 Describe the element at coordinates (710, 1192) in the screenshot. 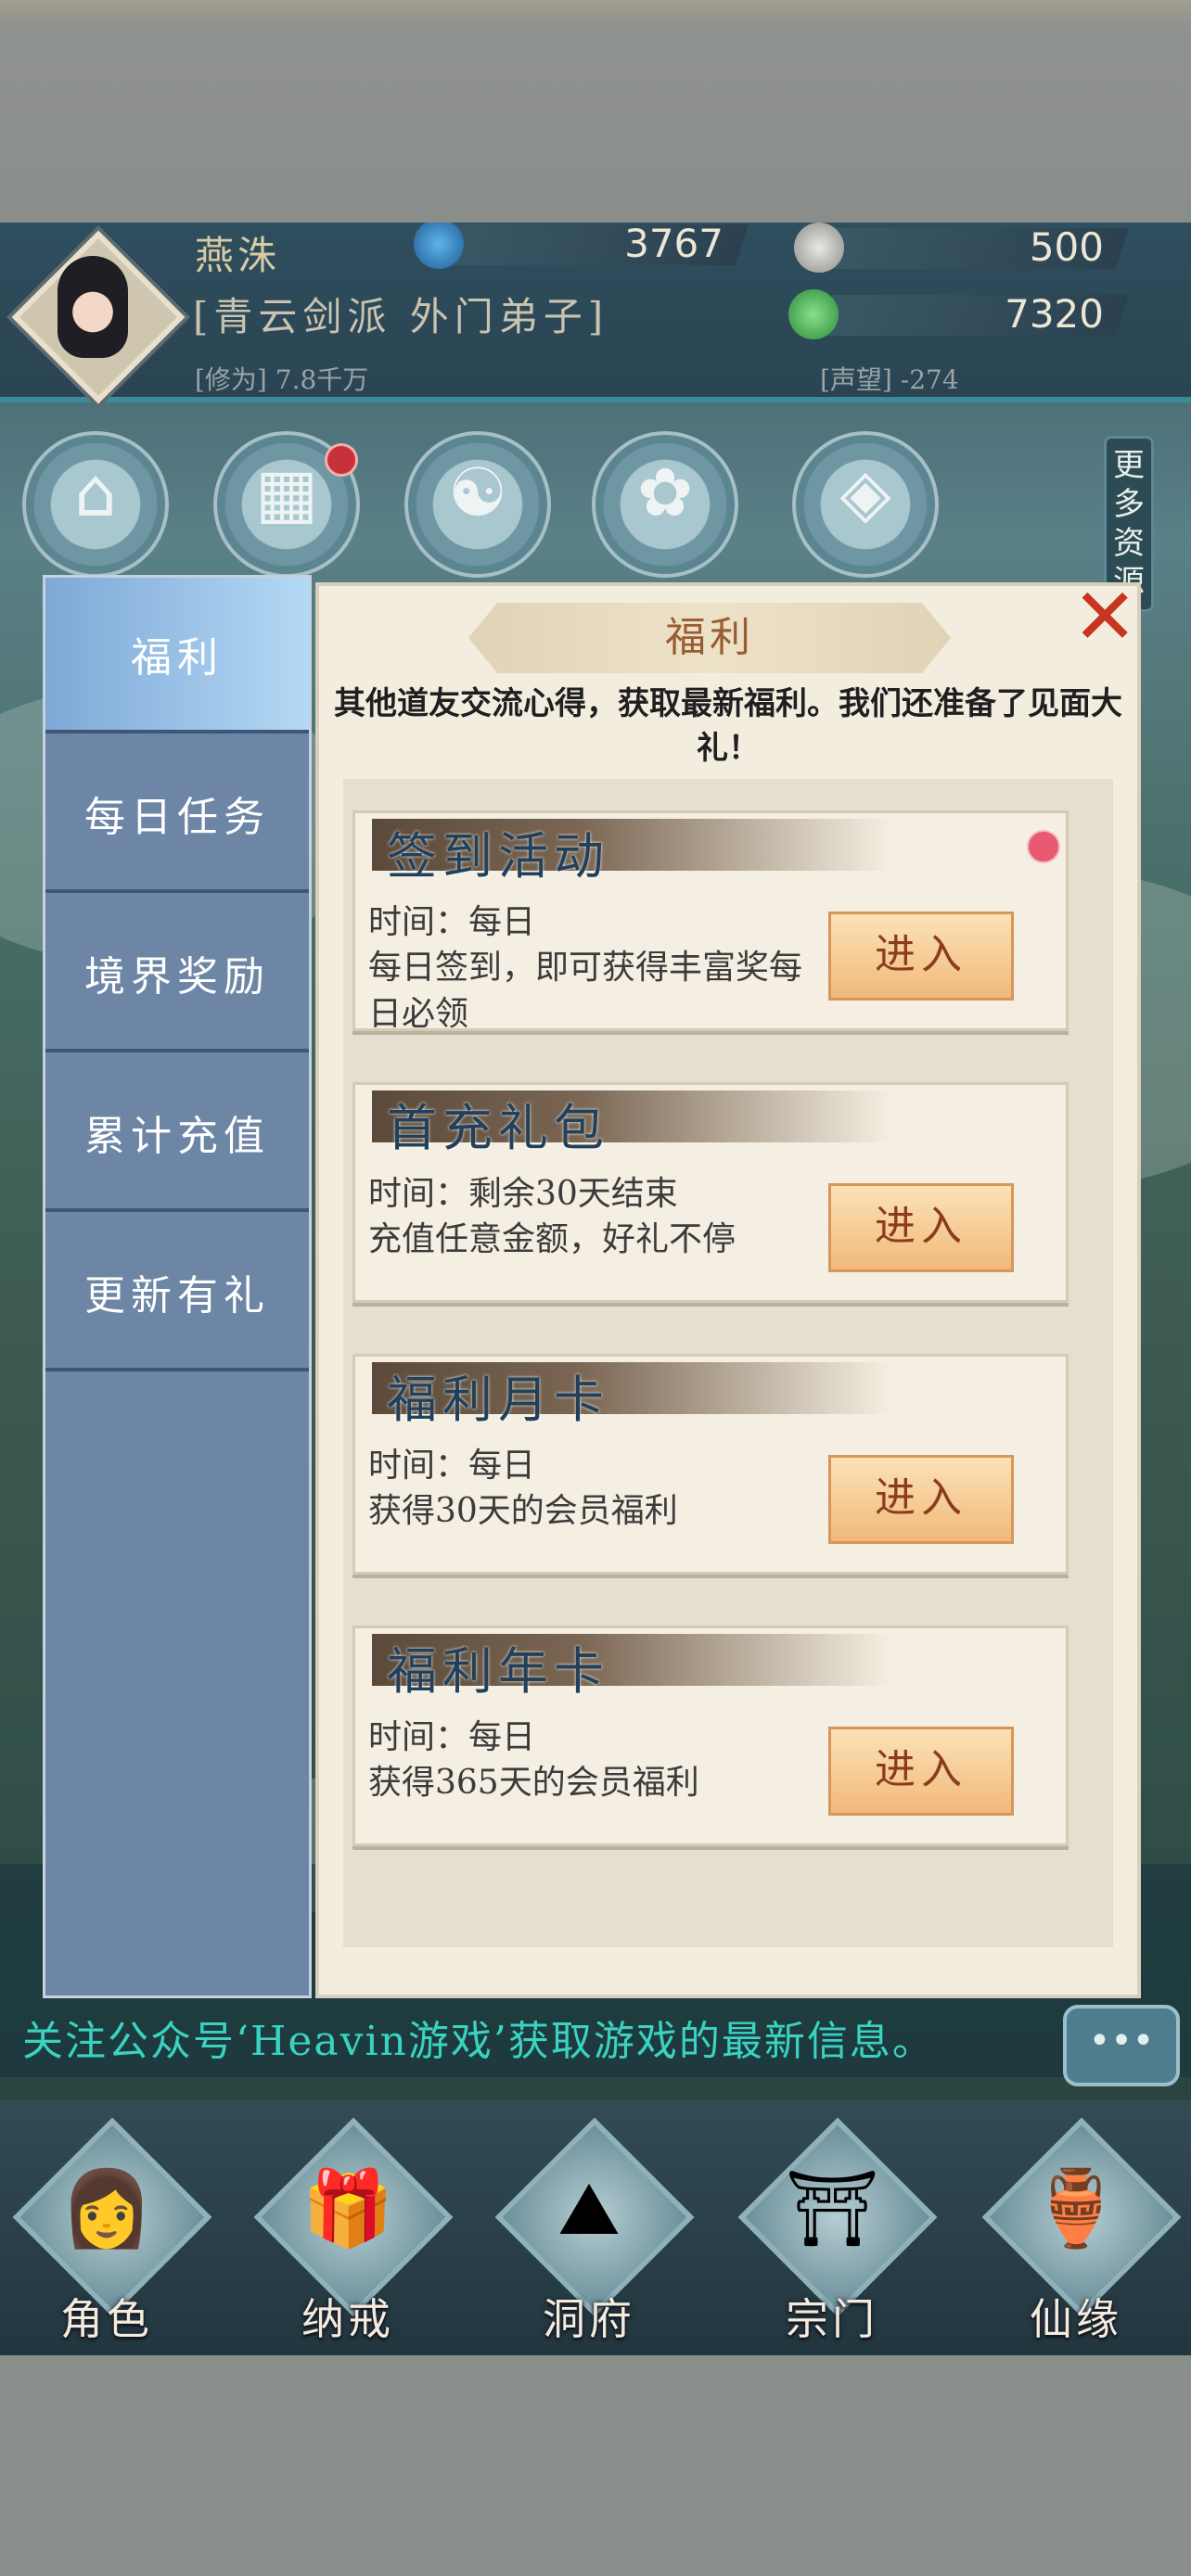

I see `welfare-card-first-recharge: 首充礼包 时间：剩余30天结束 充值任意金额，好礼不停 进入` at that location.